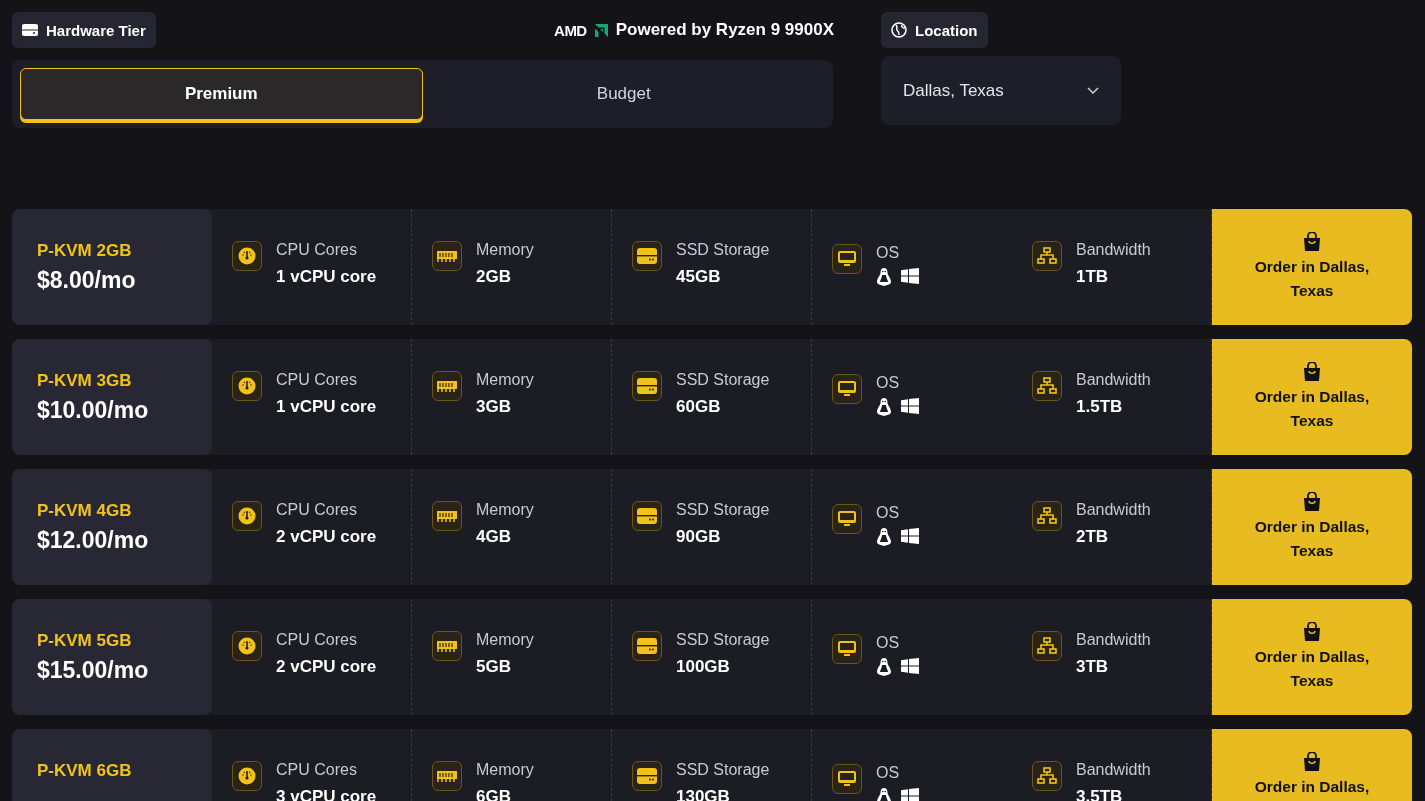 This screenshot has height=801, width=1425. I want to click on spec-value: 2GB, so click(494, 277).